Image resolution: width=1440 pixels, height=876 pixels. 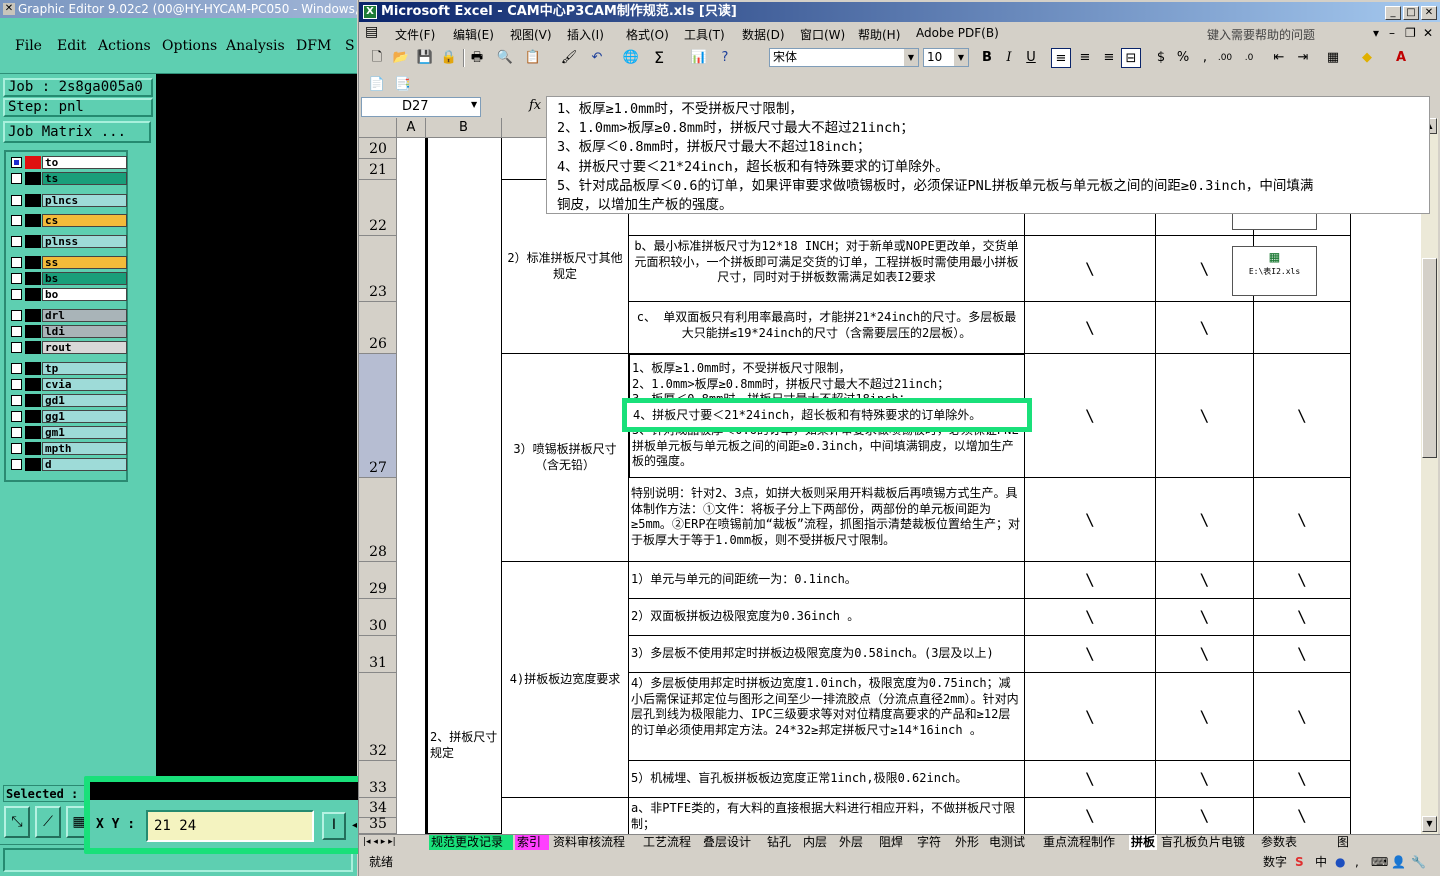 What do you see at coordinates (421, 107) in the screenshot?
I see `name-box: D27` at bounding box center [421, 107].